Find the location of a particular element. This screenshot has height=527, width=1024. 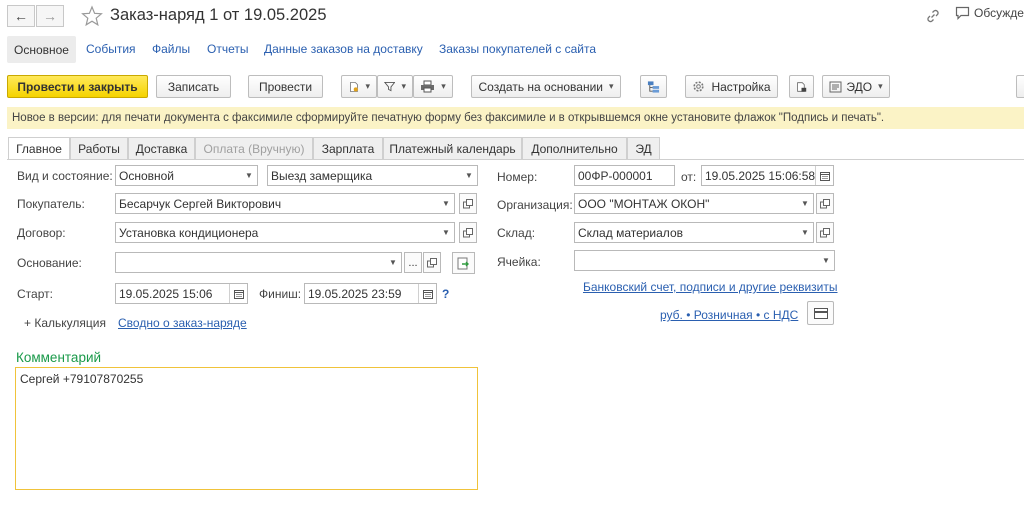

filter-button is located at coordinates (395, 86).